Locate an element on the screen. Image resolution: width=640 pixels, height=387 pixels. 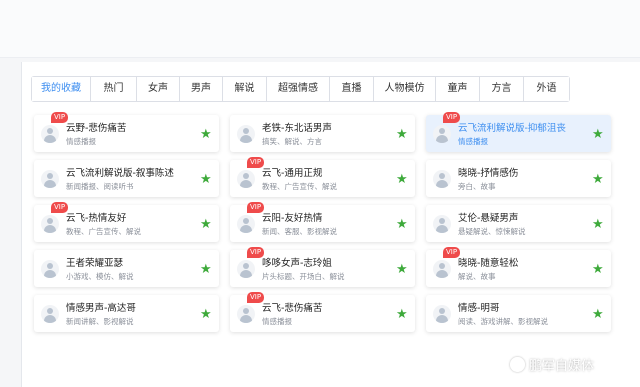
tab-foreign: 外语 is located at coordinates (546, 89).